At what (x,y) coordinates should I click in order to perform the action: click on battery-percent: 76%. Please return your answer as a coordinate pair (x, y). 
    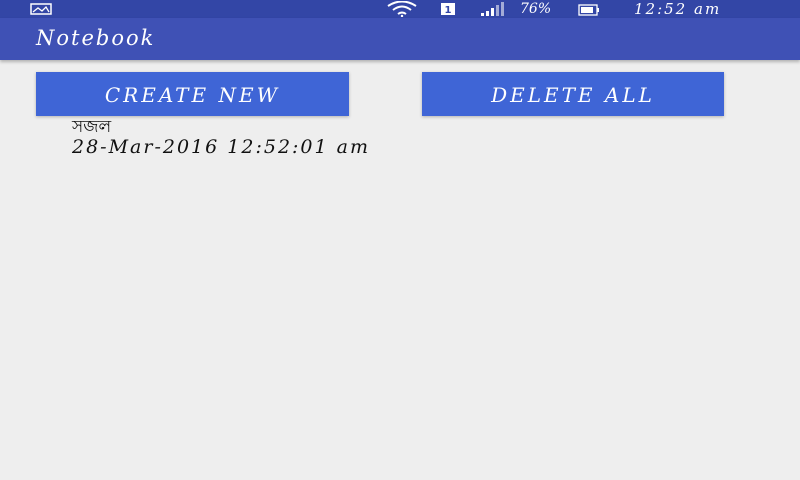
    Looking at the image, I should click on (536, 9).